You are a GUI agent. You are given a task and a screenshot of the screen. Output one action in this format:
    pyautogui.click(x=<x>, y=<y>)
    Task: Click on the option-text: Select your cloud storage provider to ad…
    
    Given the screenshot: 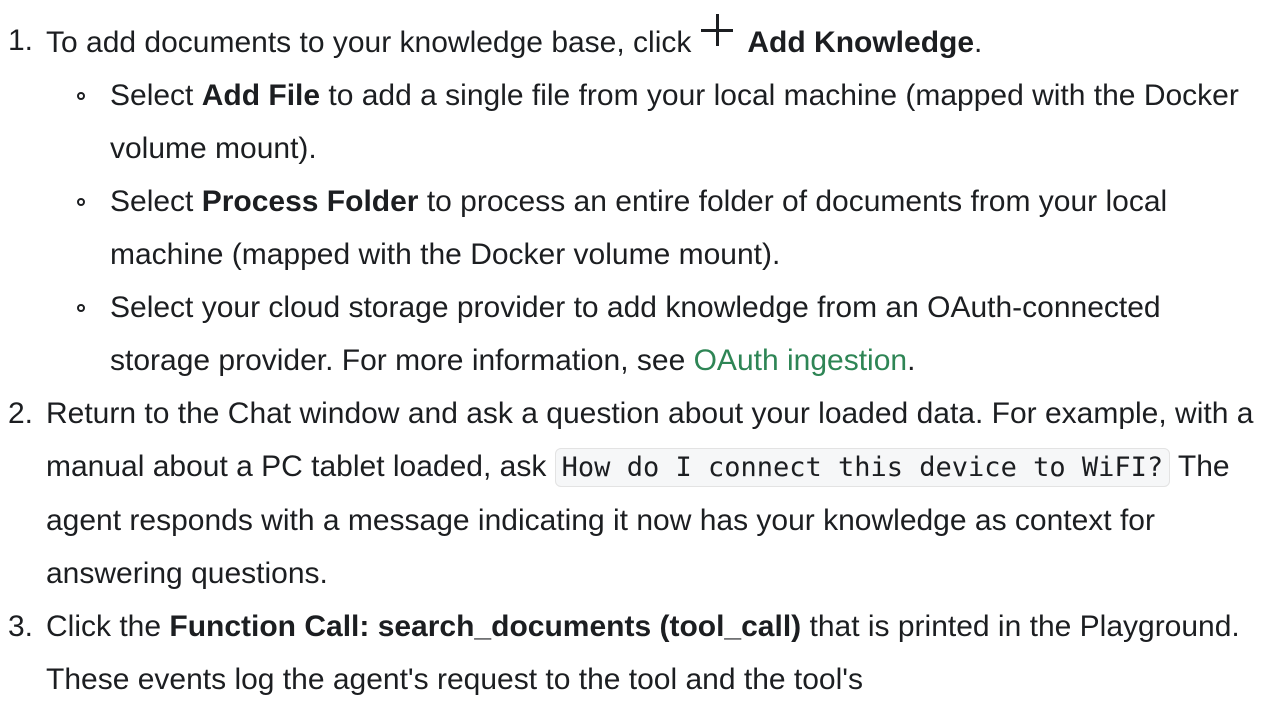 What is the action you would take?
    pyautogui.click(x=635, y=334)
    